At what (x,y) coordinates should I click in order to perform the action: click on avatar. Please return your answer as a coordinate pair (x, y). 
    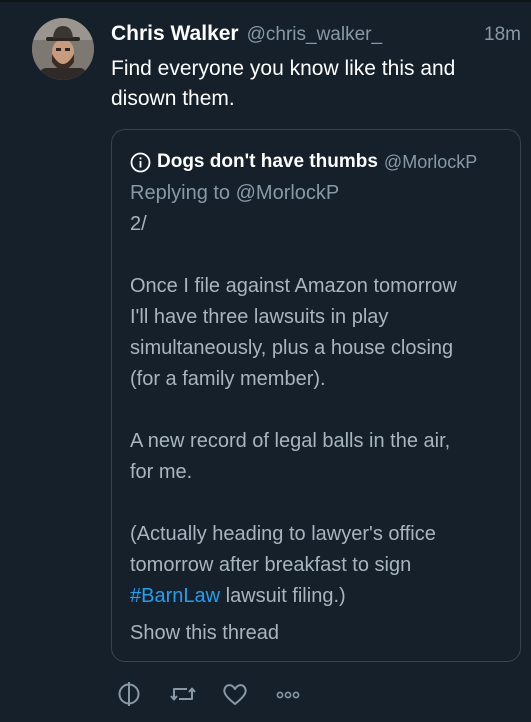
    Looking at the image, I should click on (63, 49).